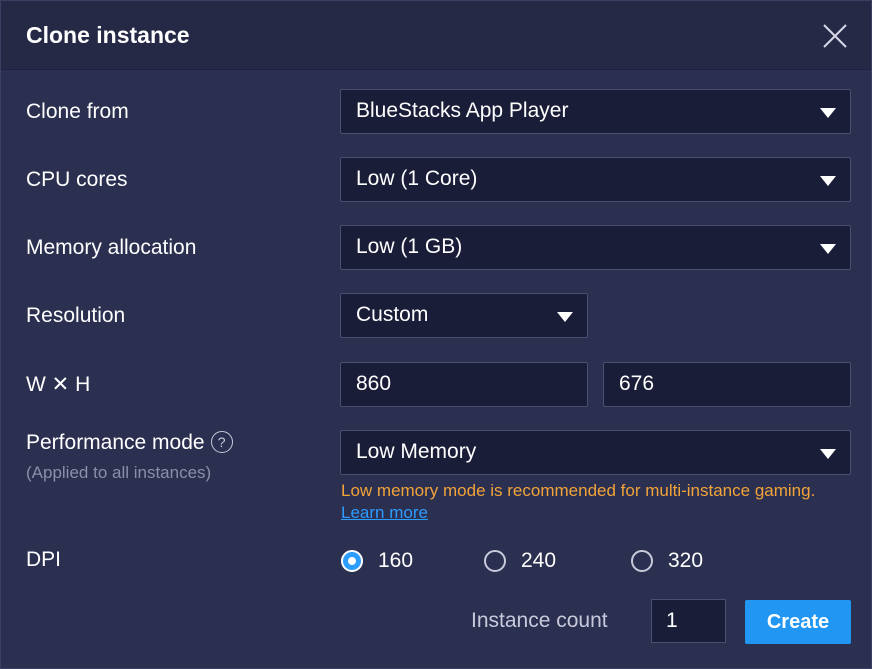  I want to click on memory-allocation-label: Memory allocation, so click(111, 247).